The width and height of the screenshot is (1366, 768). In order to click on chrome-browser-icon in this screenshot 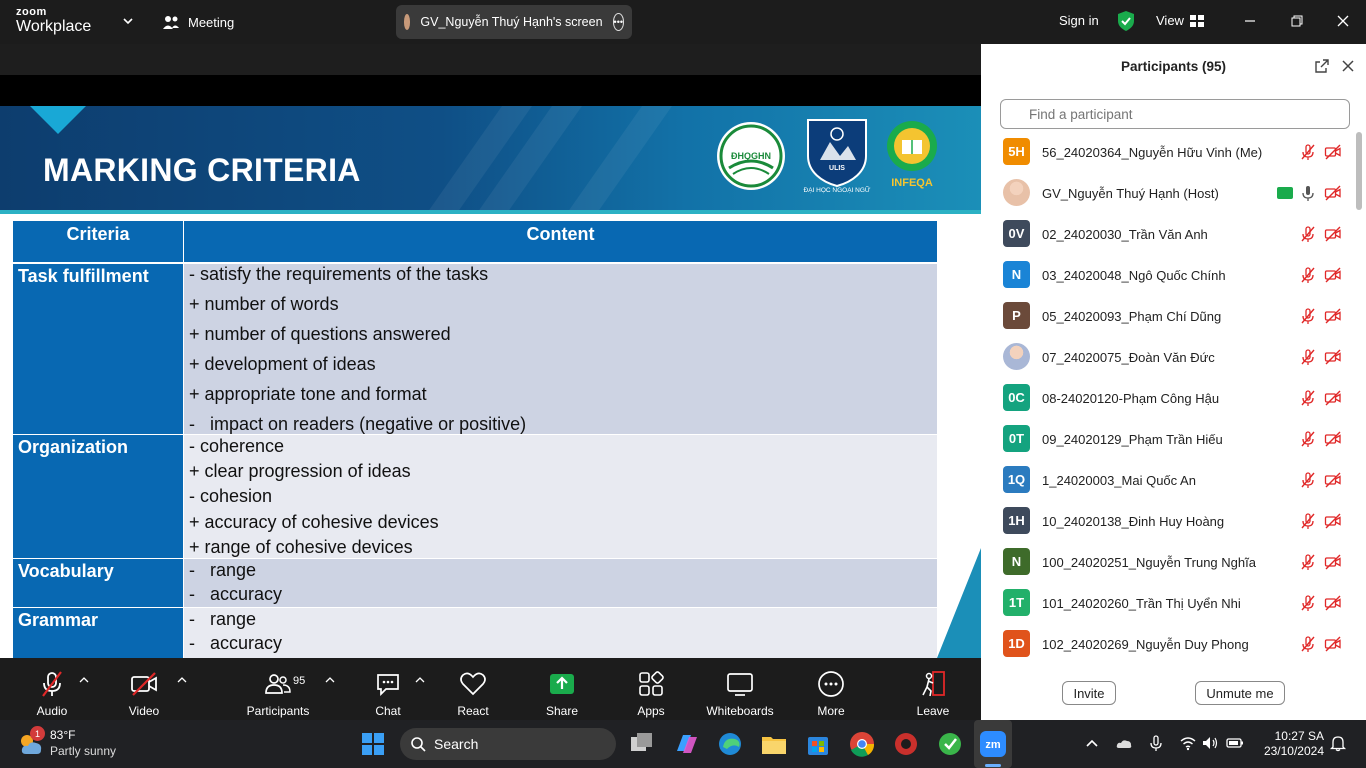, I will do `click(862, 744)`.